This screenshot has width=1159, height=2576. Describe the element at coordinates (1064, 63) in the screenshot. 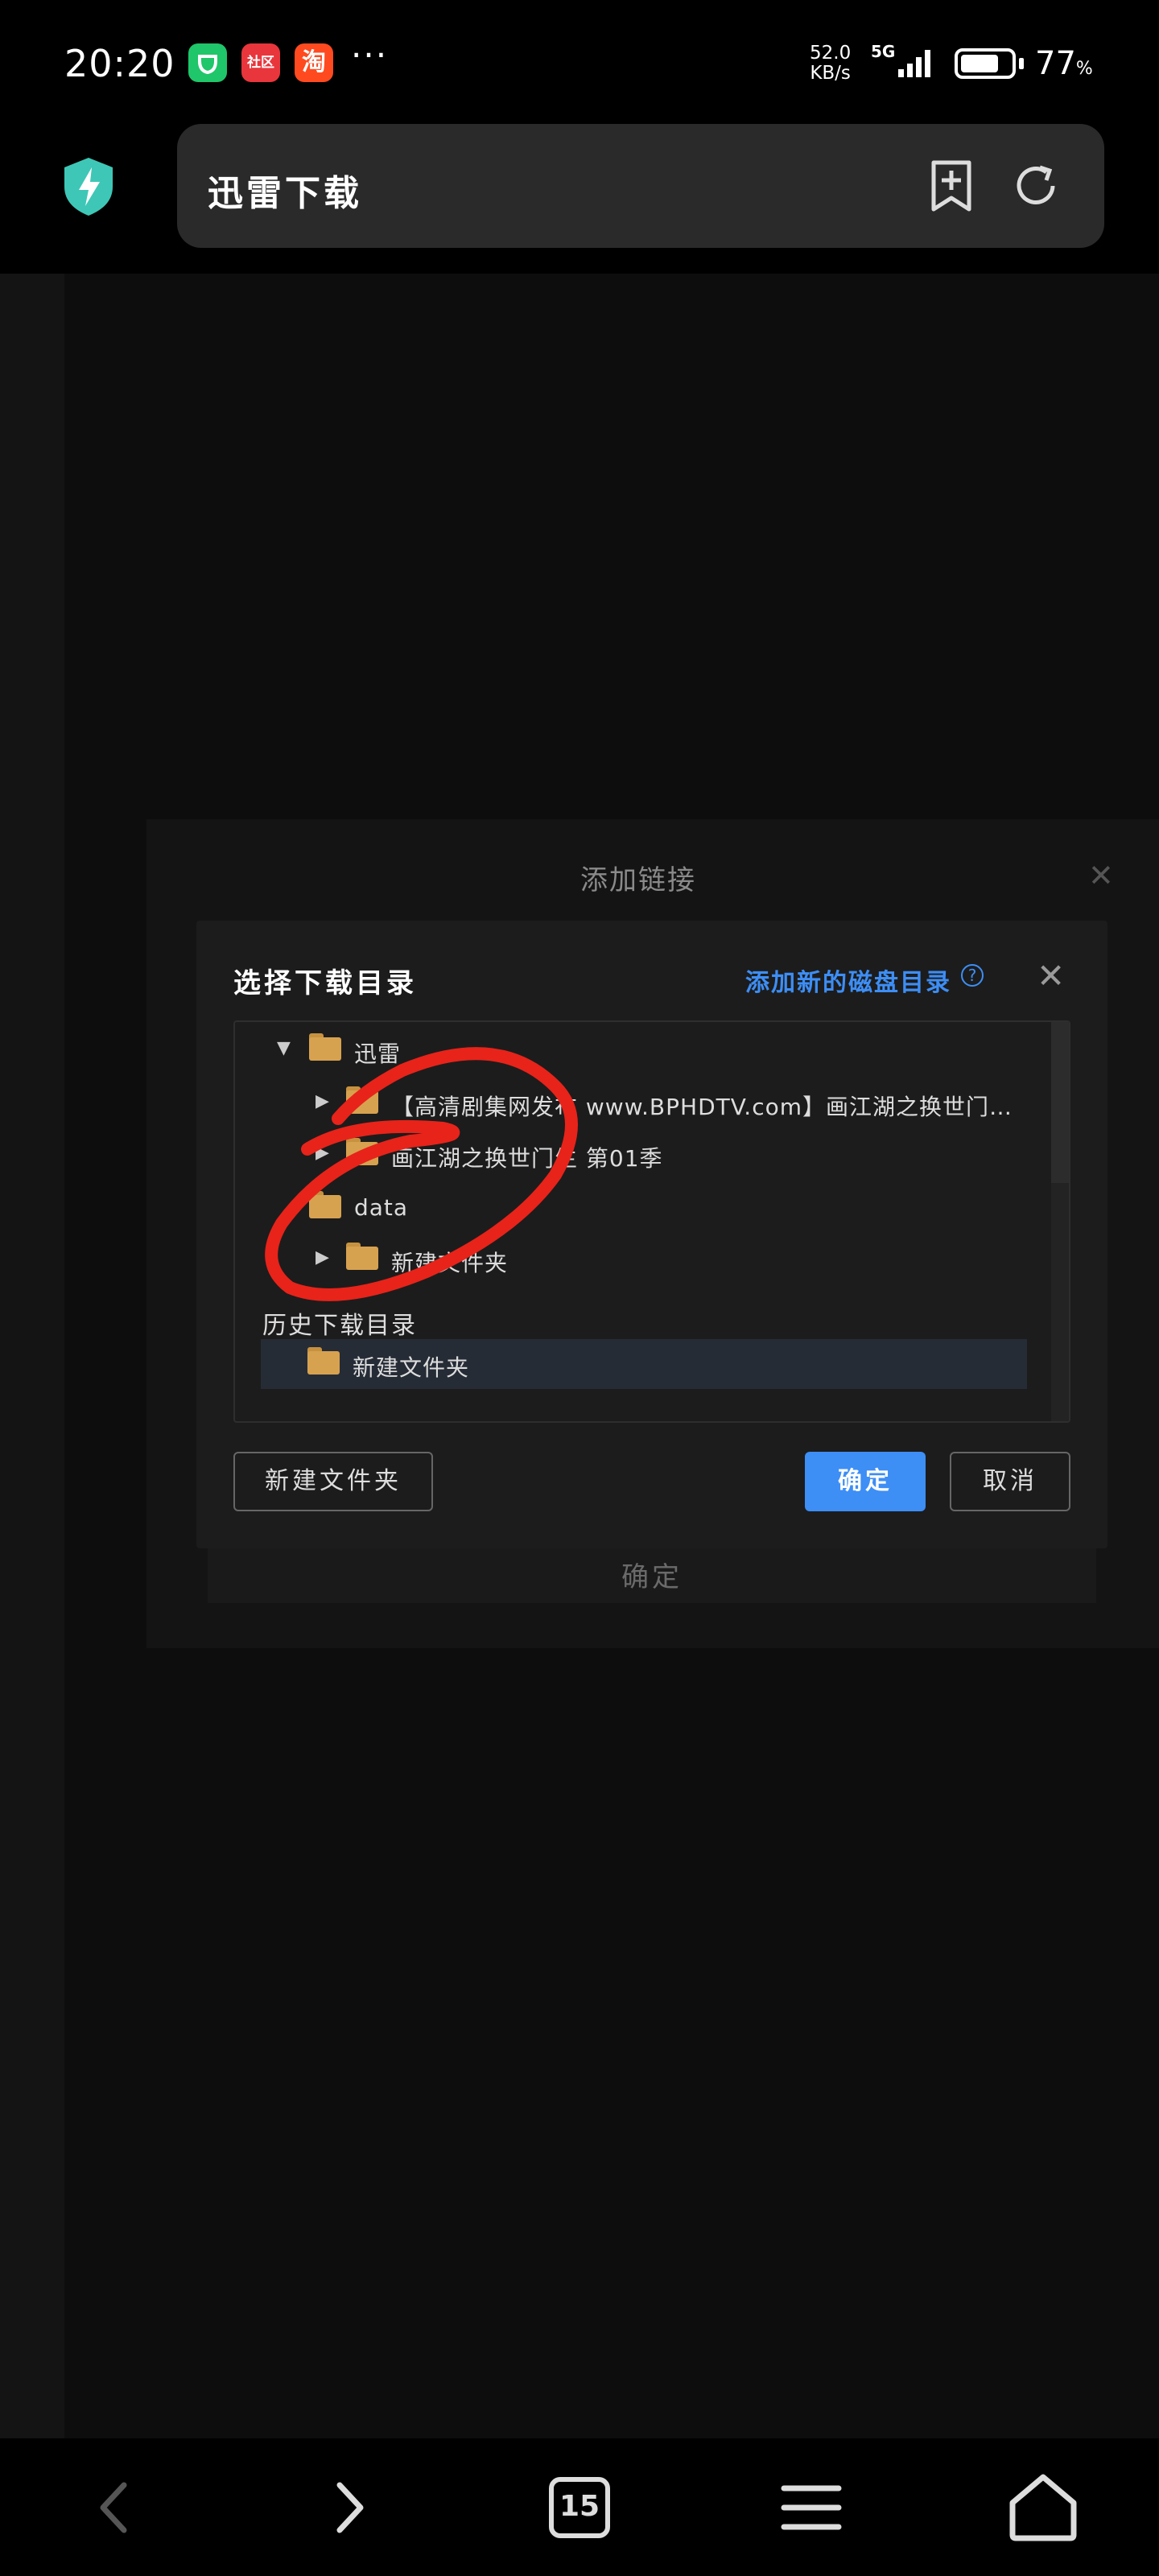

I see `battery-percent: 77%` at that location.